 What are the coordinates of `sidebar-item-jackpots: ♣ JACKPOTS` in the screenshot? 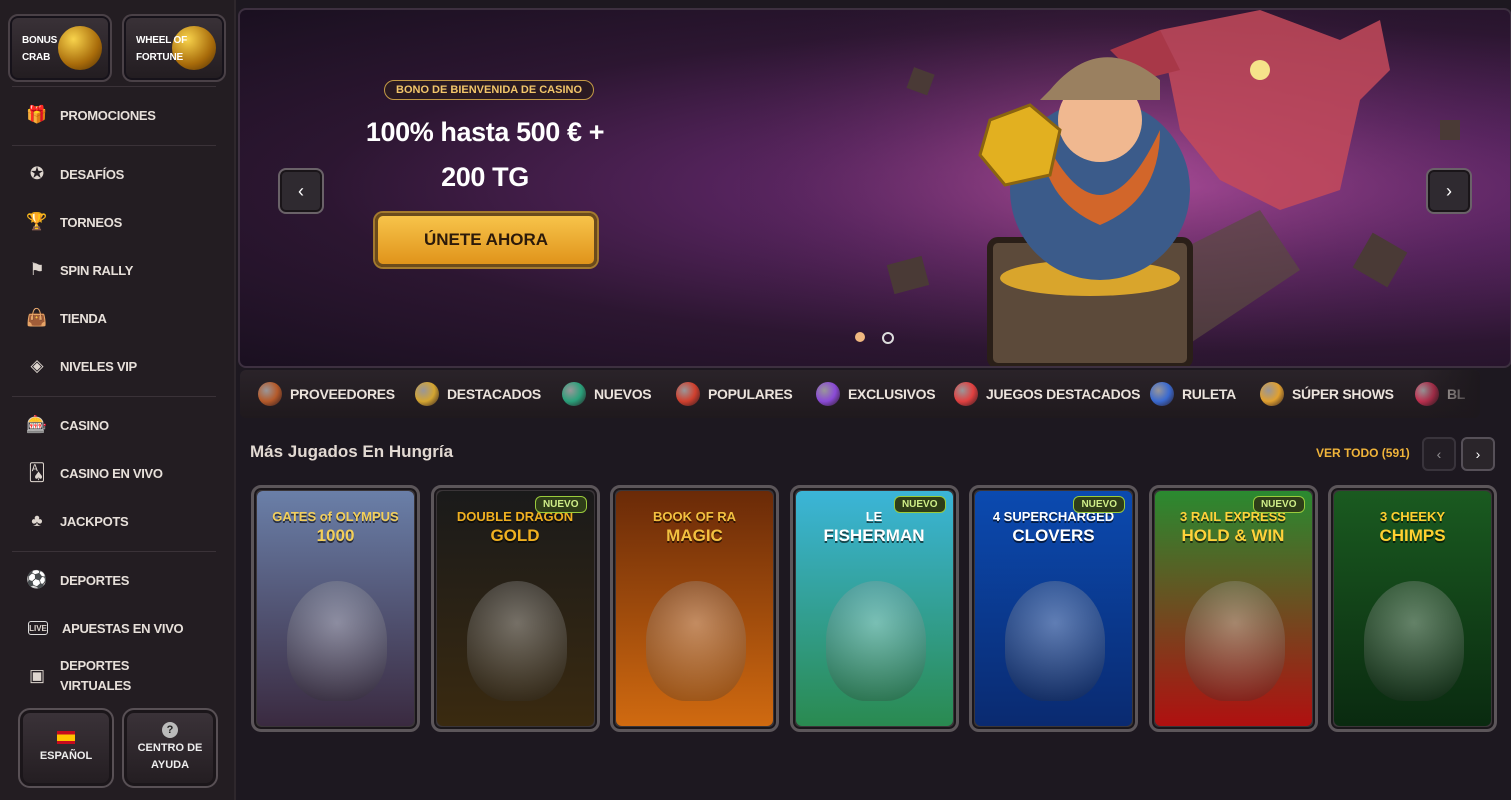 It's located at (76, 521).